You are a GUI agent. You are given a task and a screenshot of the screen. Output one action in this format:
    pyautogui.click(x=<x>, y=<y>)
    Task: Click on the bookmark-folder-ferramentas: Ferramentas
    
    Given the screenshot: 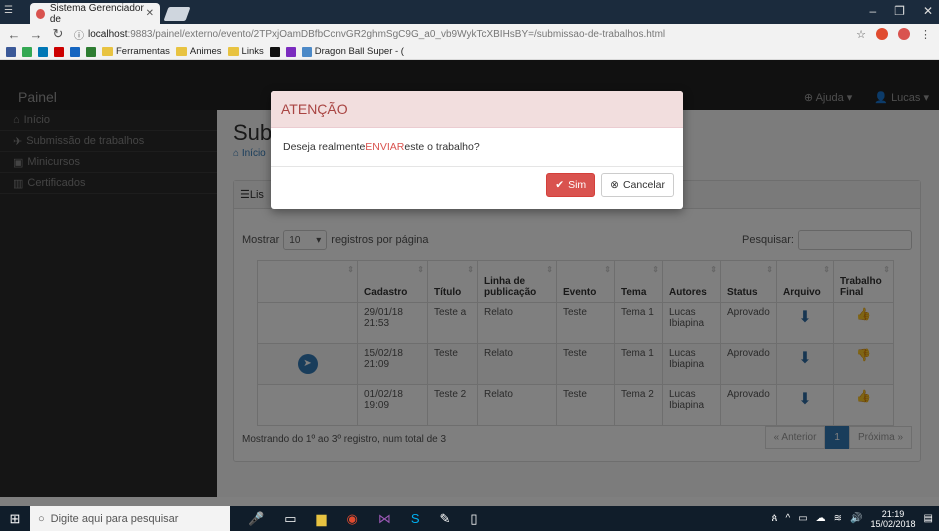 What is the action you would take?
    pyautogui.click(x=136, y=51)
    